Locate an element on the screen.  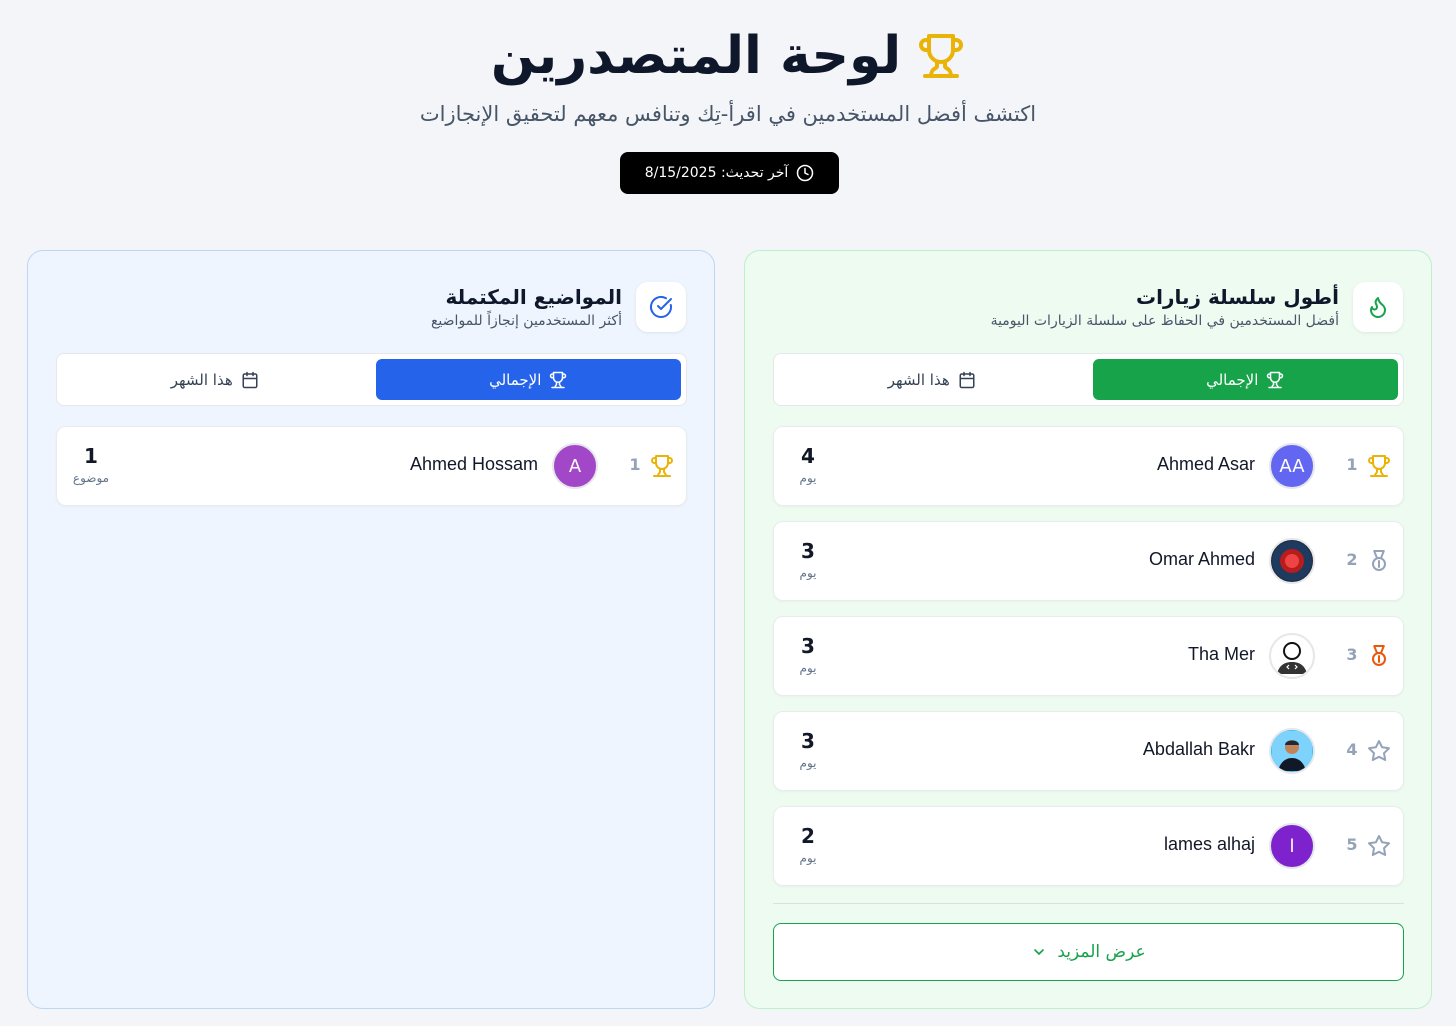
score: 4 يوم is located at coordinates (808, 465).